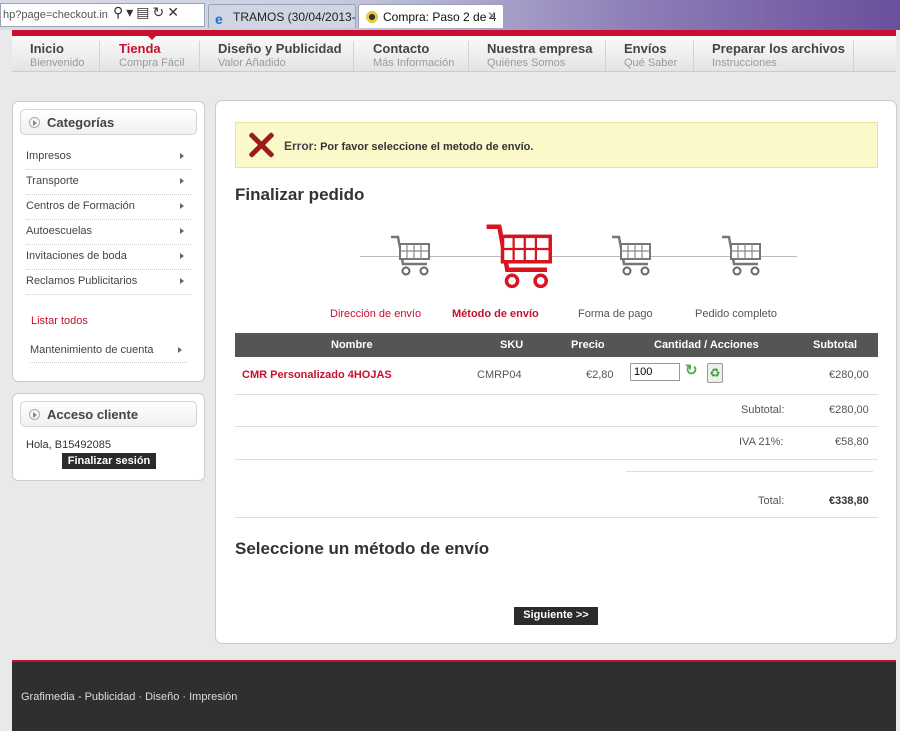  I want to click on nav-title: Preparar los archivos, so click(778, 48).